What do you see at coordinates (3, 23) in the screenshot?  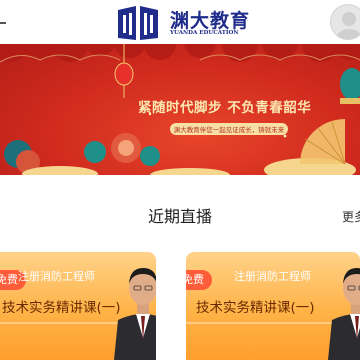 I see `hamburger-menu-icon` at bounding box center [3, 23].